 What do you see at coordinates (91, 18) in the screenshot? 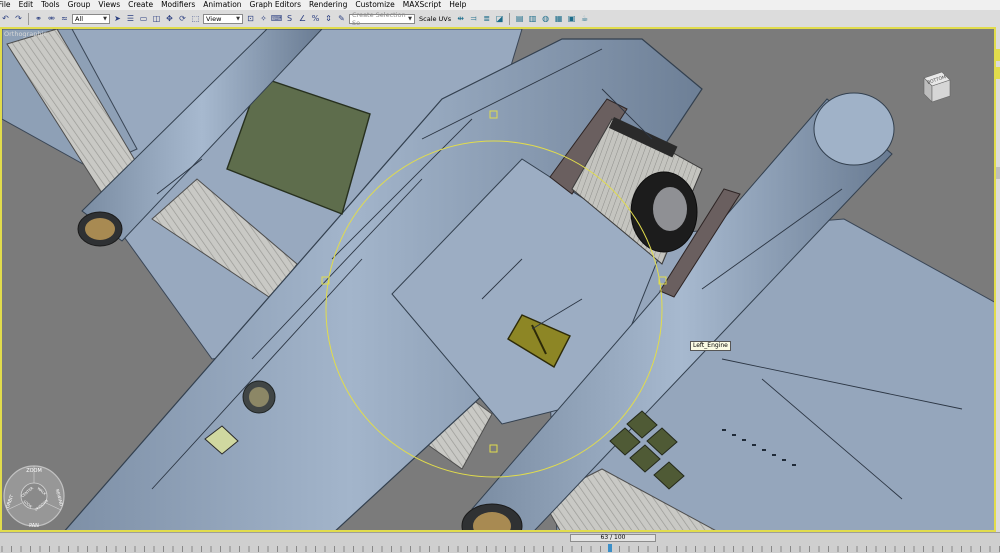
I see `selection-filter-select: All ▼` at bounding box center [91, 18].